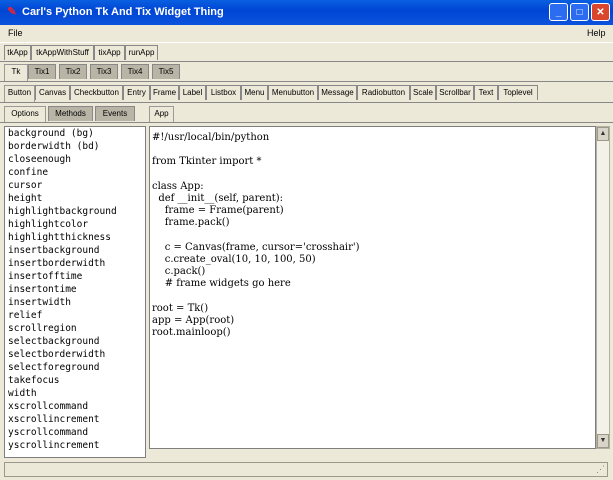 Image resolution: width=613 pixels, height=480 pixels. Describe the element at coordinates (75, 146) in the screenshot. I see `list-item: borderwidth (bd)` at that location.